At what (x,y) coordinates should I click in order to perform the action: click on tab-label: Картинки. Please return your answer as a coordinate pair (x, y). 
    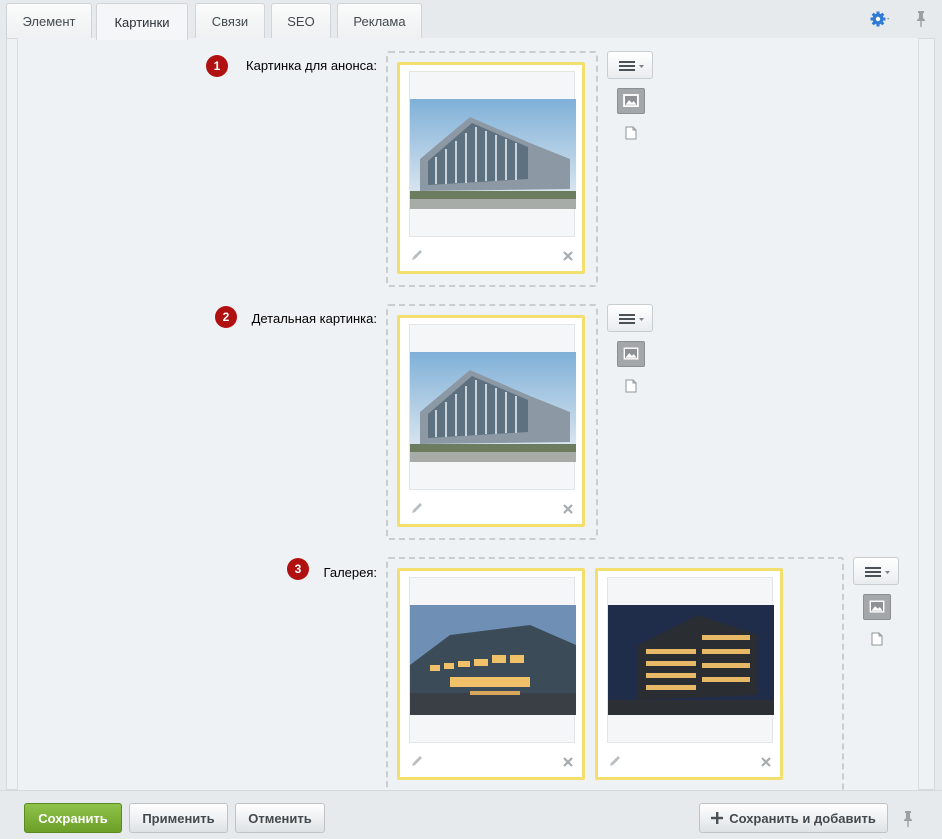
    Looking at the image, I should click on (142, 22).